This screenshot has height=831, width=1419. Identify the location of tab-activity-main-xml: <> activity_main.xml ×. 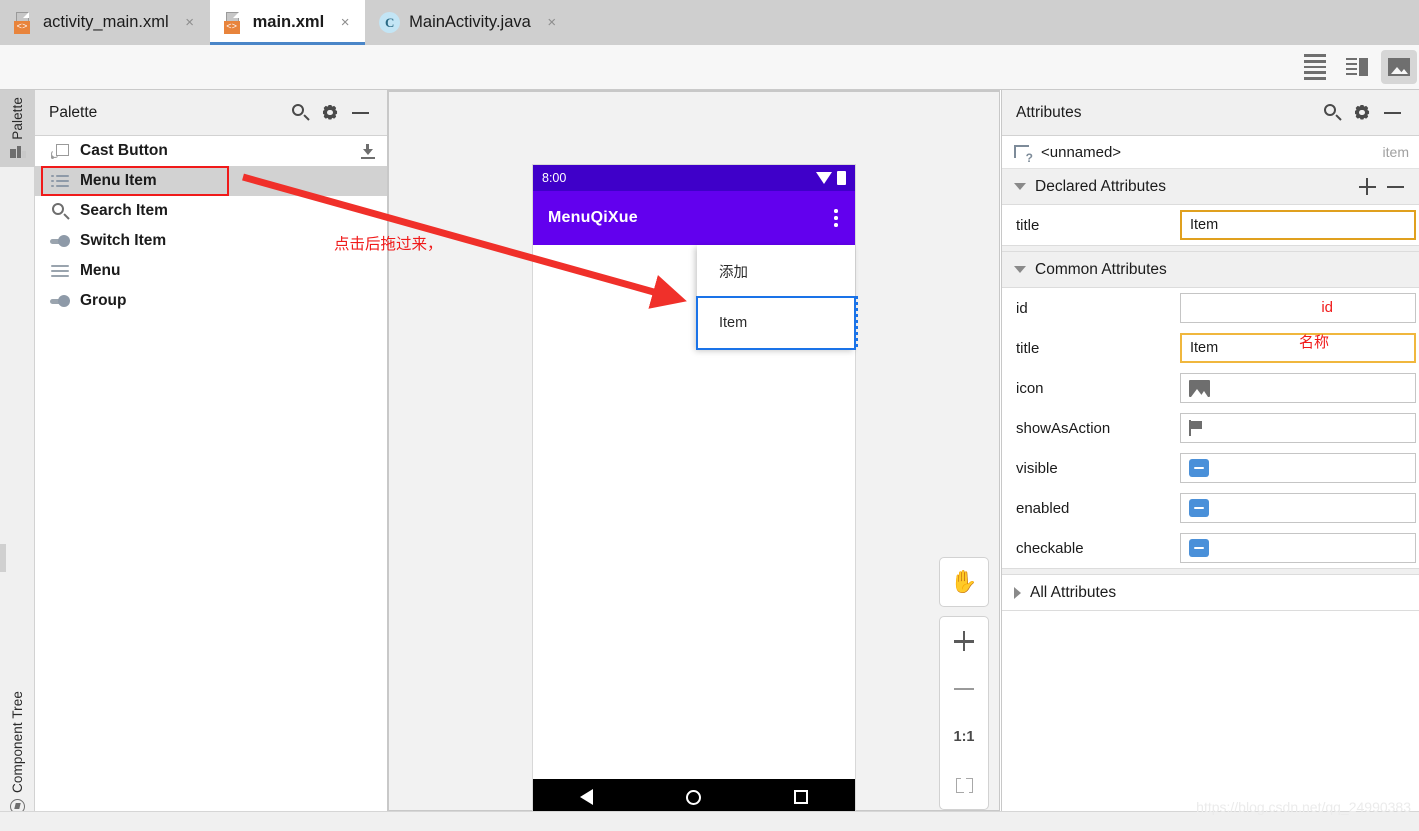
(105, 22).